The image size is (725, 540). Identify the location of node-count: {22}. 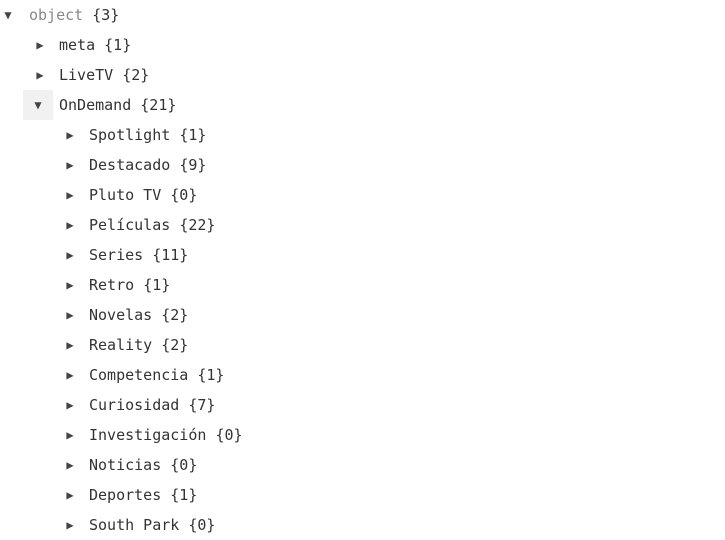
(197, 225).